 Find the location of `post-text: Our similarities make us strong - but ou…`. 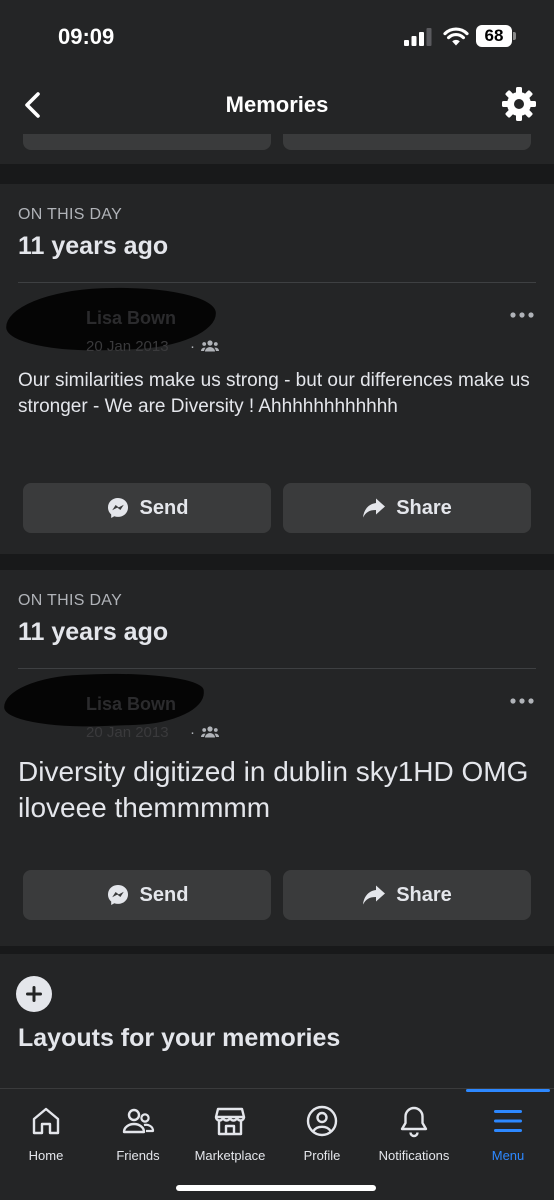

post-text: Our similarities make us strong - but ou… is located at coordinates (274, 393).